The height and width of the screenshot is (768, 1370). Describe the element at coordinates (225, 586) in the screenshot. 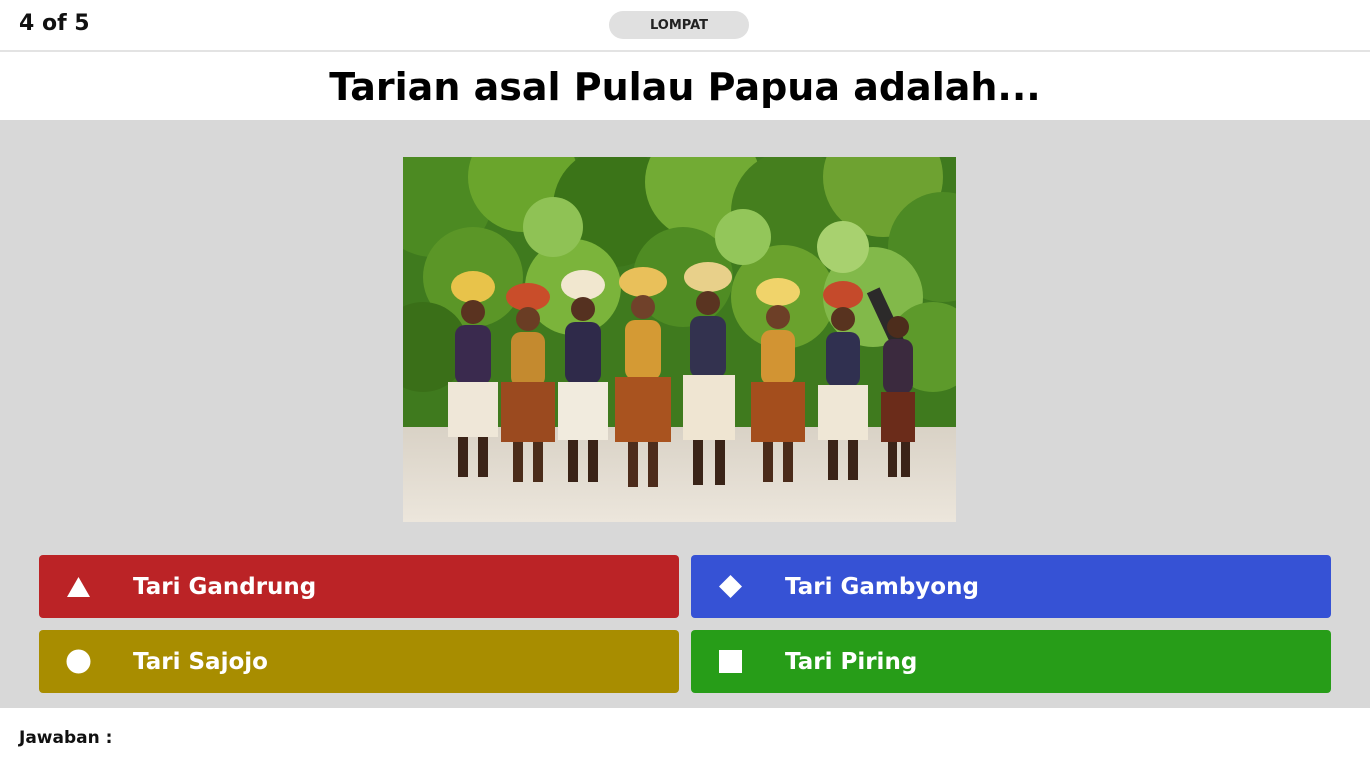

I see `answer-option-label: Tari Gandrung` at that location.